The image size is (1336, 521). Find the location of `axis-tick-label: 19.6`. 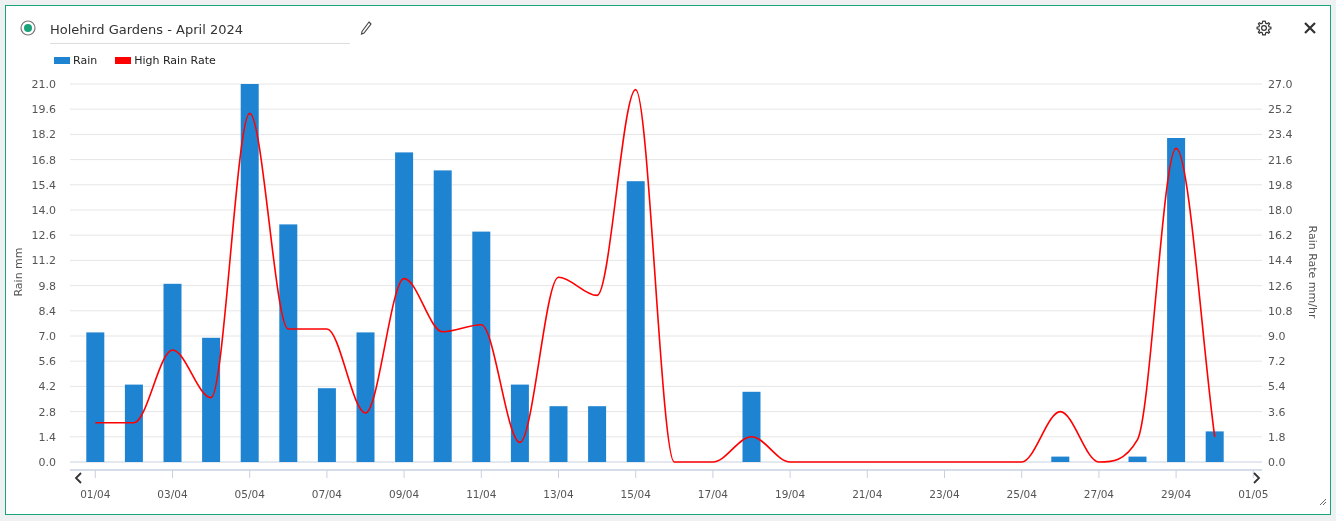

axis-tick-label: 19.6 is located at coordinates (43, 110).